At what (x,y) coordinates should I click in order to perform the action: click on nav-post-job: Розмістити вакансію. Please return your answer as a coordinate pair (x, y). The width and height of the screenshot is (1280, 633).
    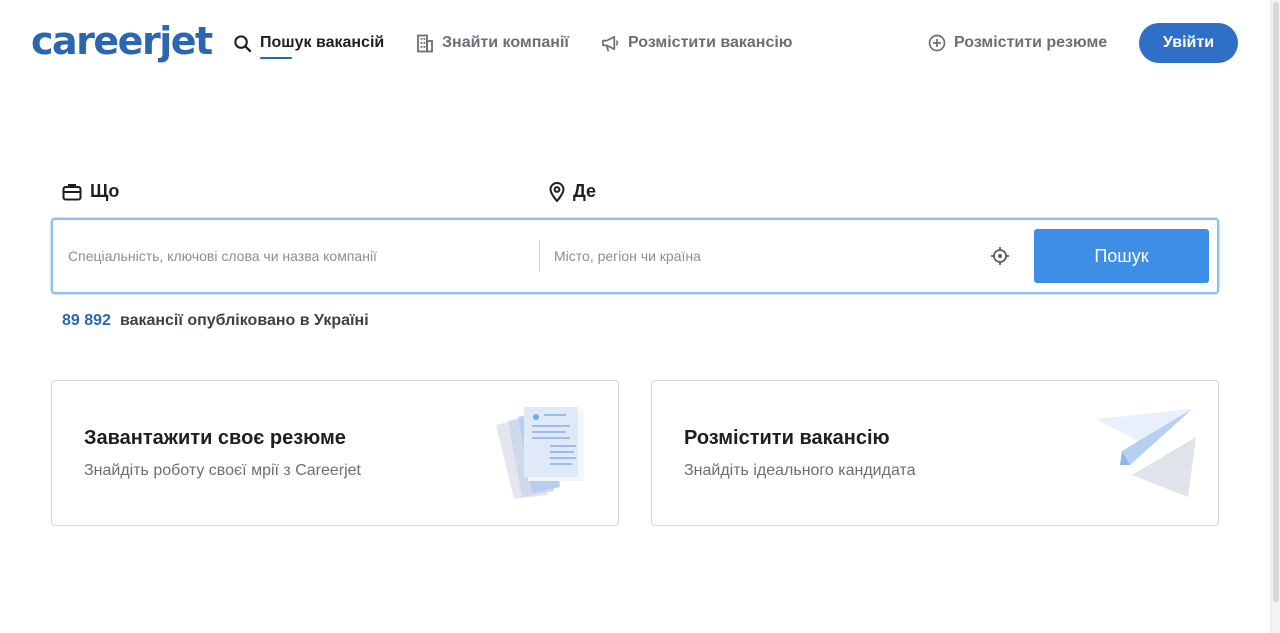
    Looking at the image, I should click on (696, 43).